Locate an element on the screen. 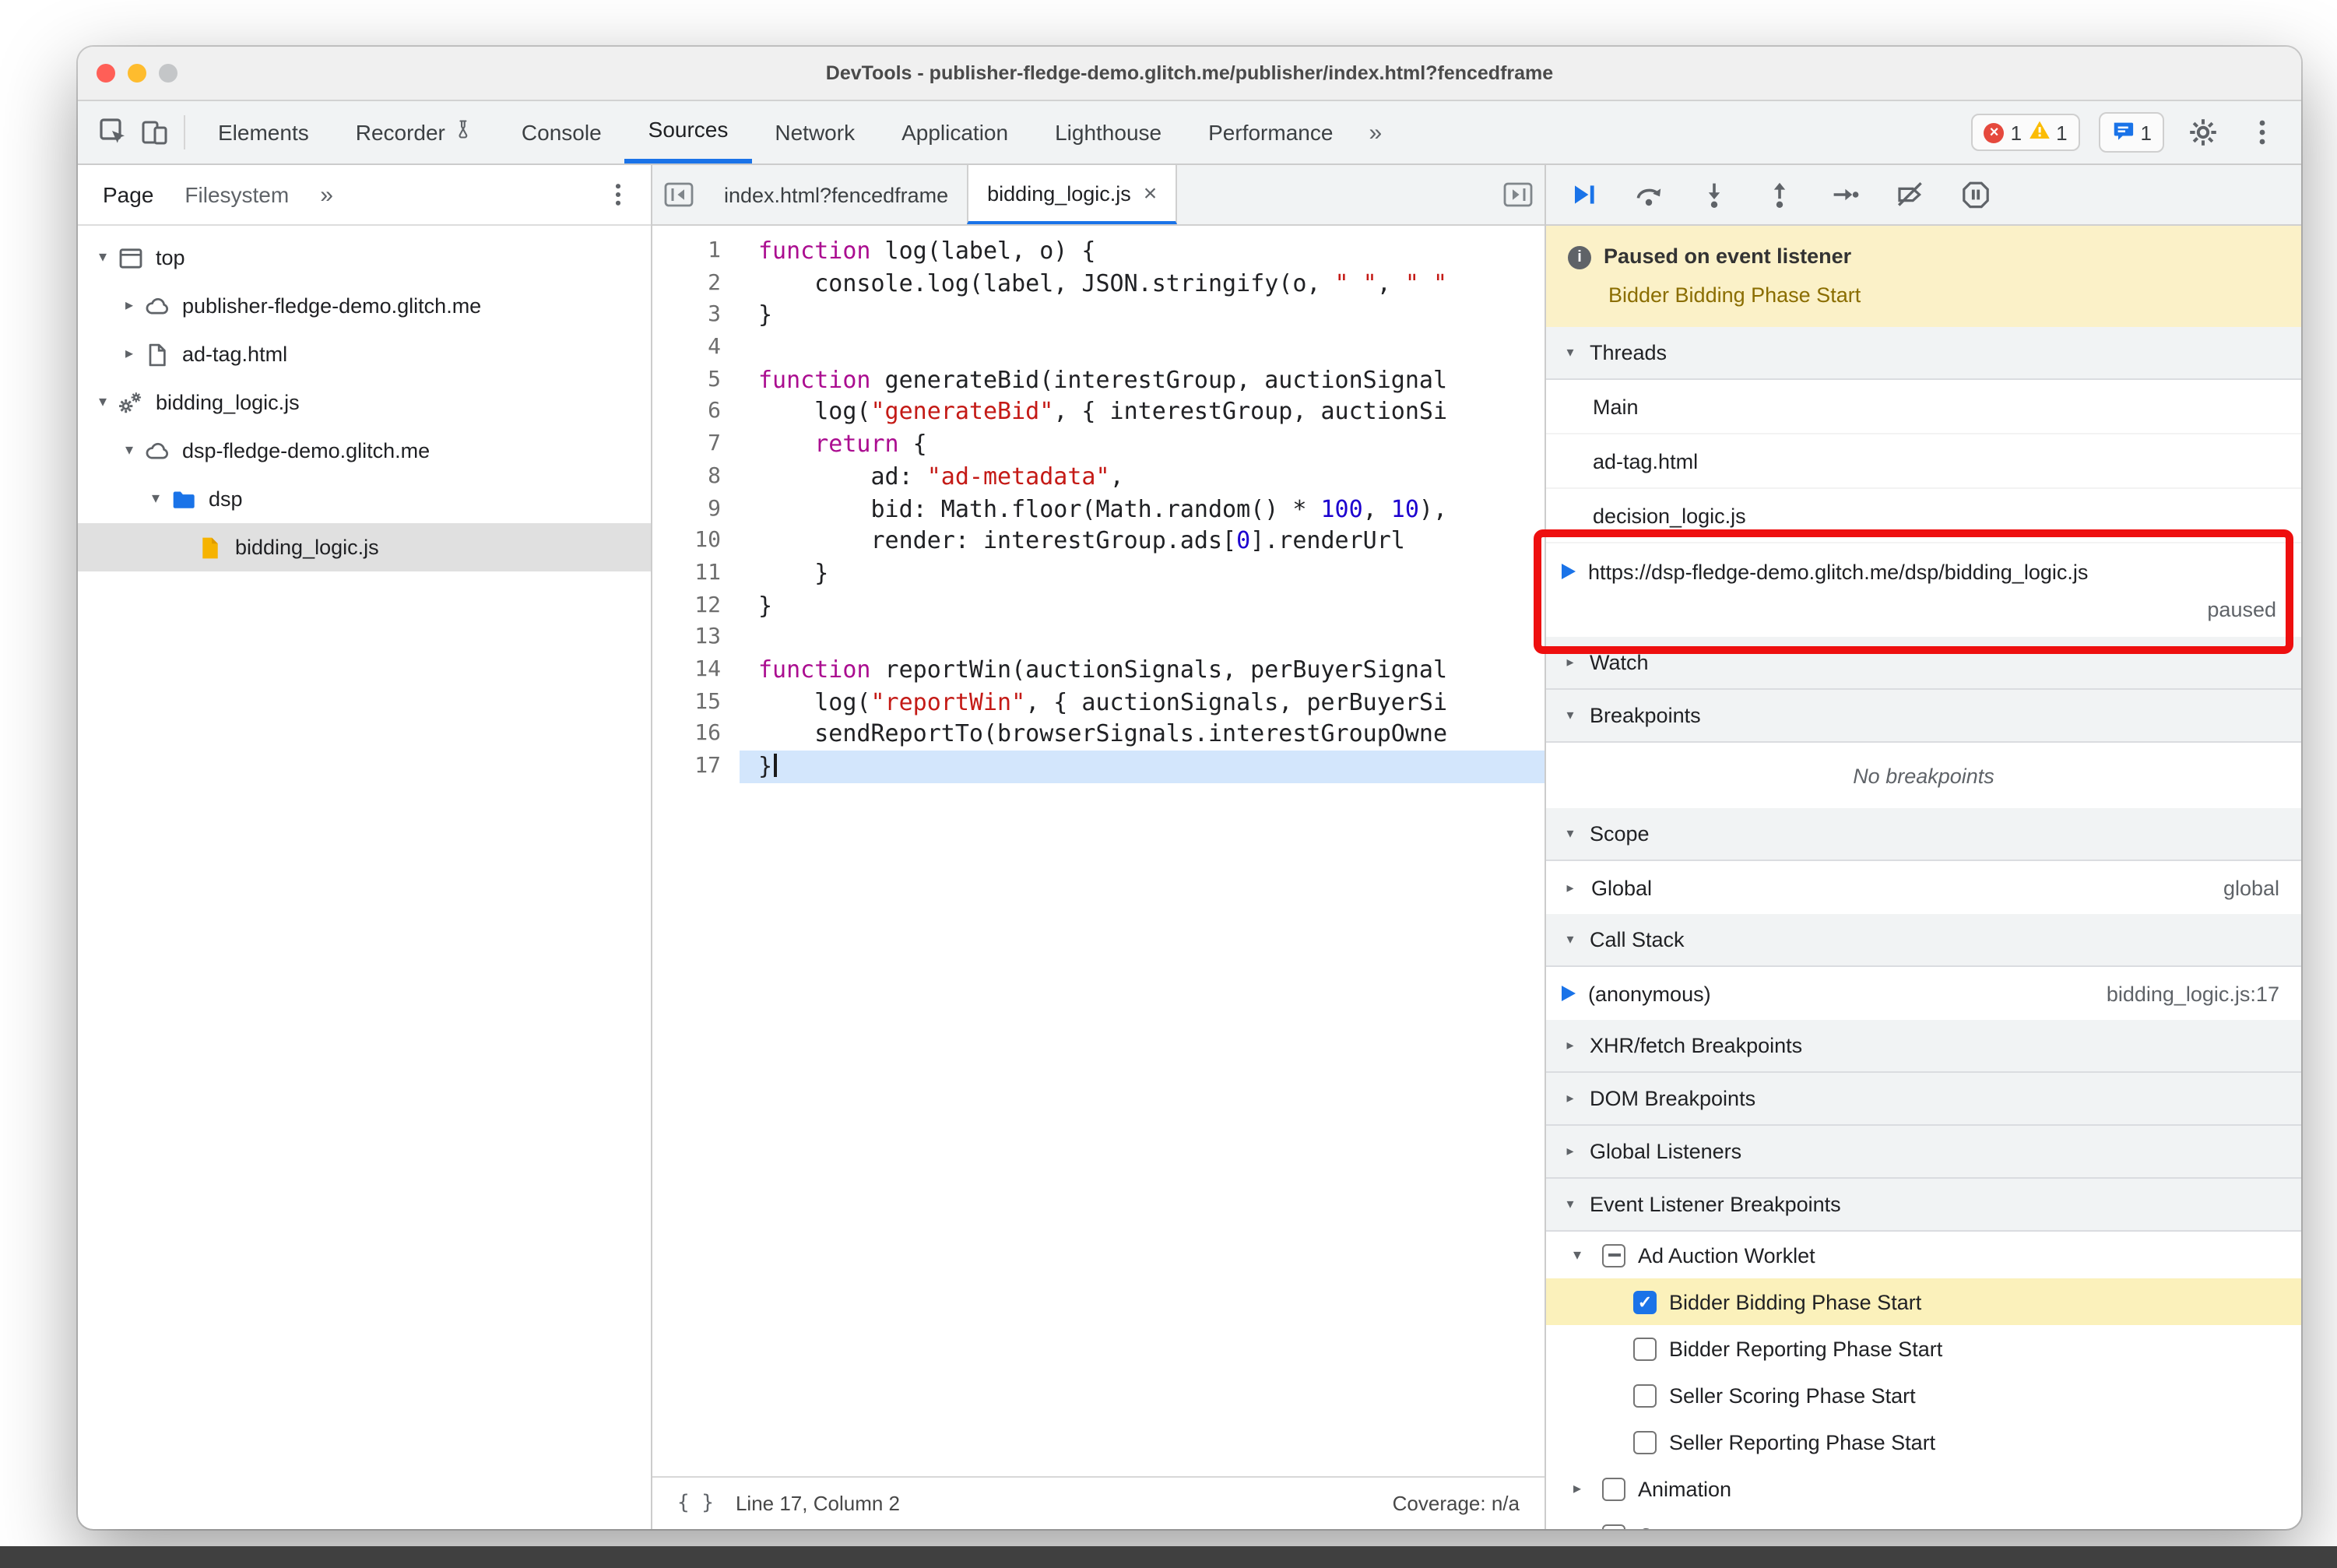  editor-tab-index-html-fencedframe: index.html?fencedframe is located at coordinates (836, 194).